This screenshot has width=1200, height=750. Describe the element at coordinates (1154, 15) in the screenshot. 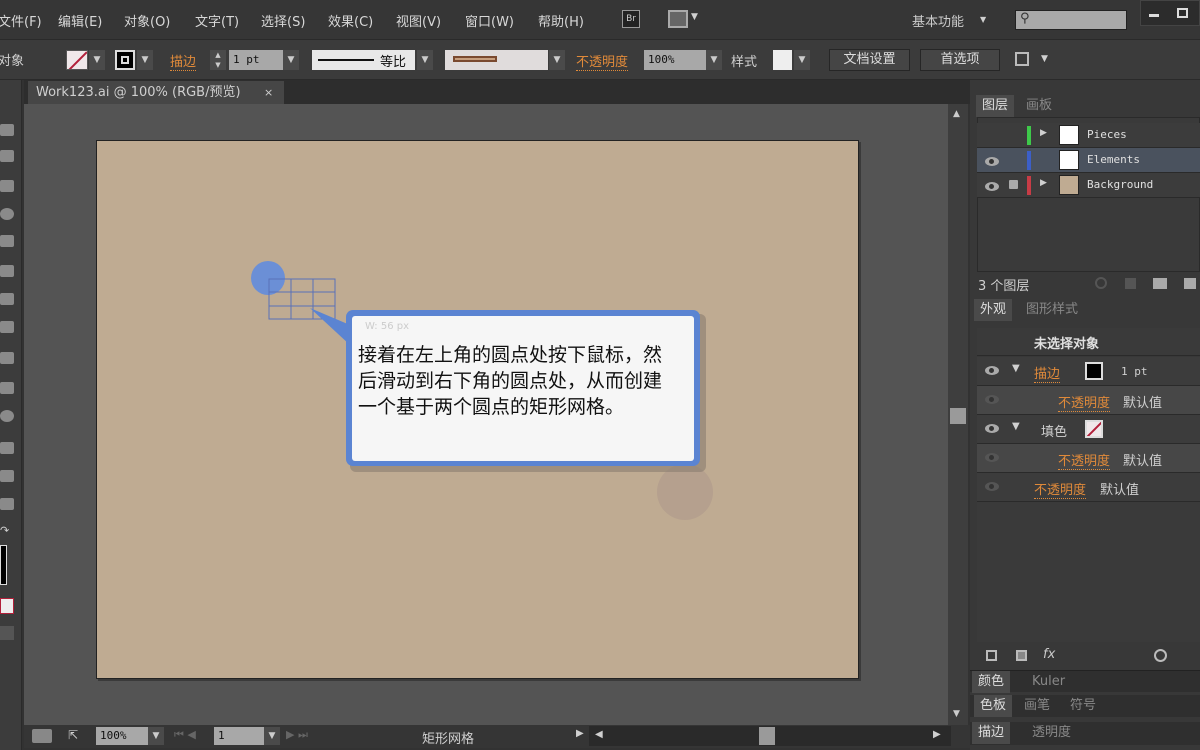

I see `minimize-icon` at that location.